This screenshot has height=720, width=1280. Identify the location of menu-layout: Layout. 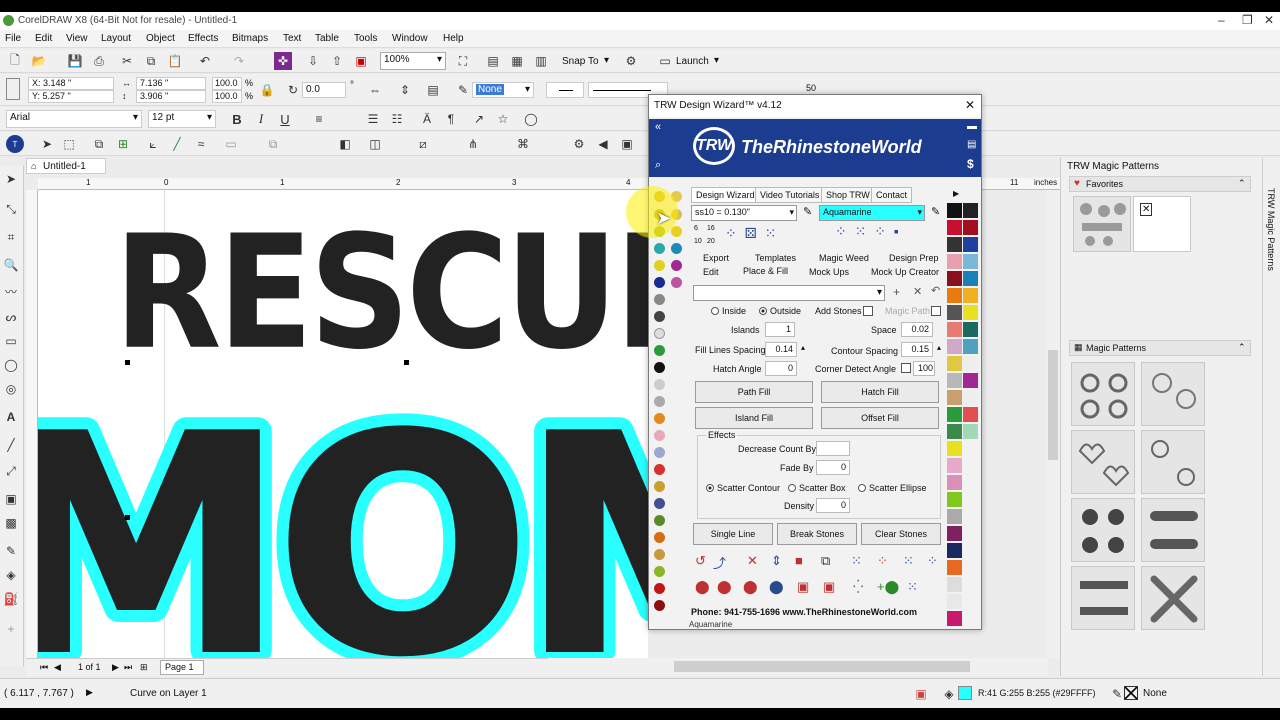
(116, 38).